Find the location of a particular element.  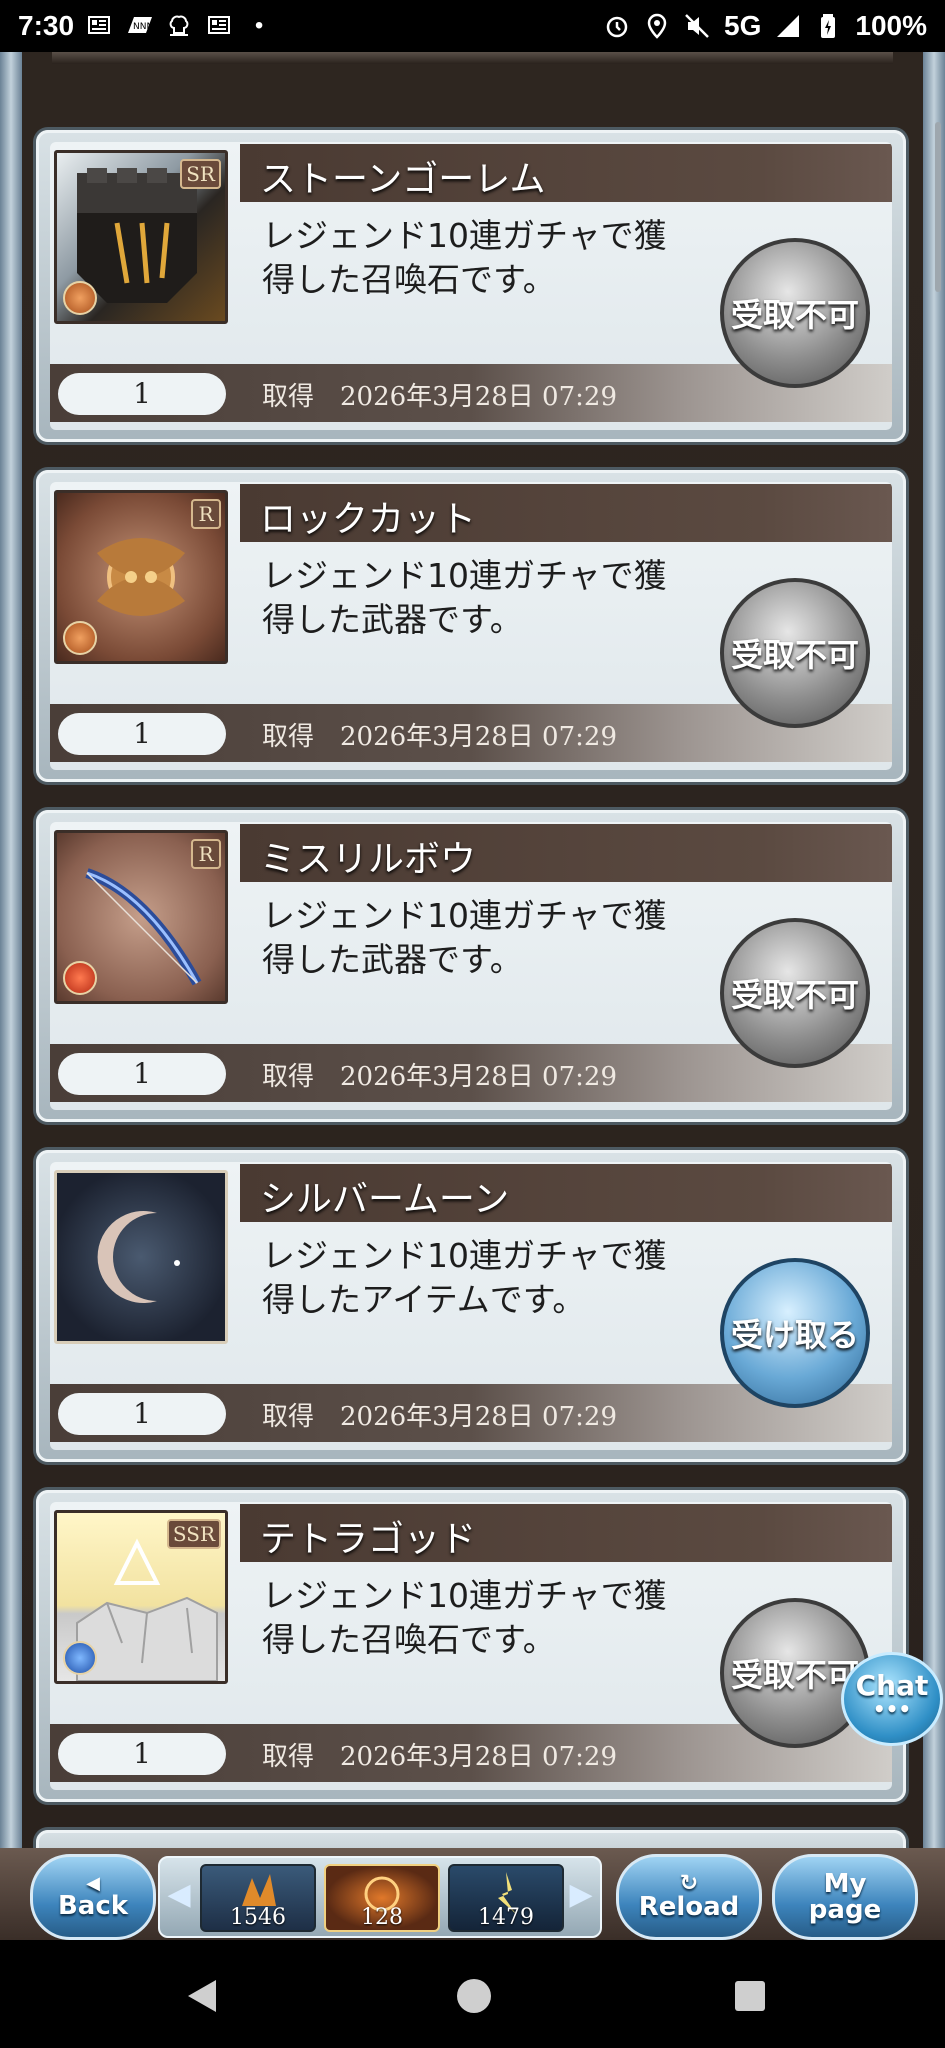

water-element-icon is located at coordinates (80, 1658).